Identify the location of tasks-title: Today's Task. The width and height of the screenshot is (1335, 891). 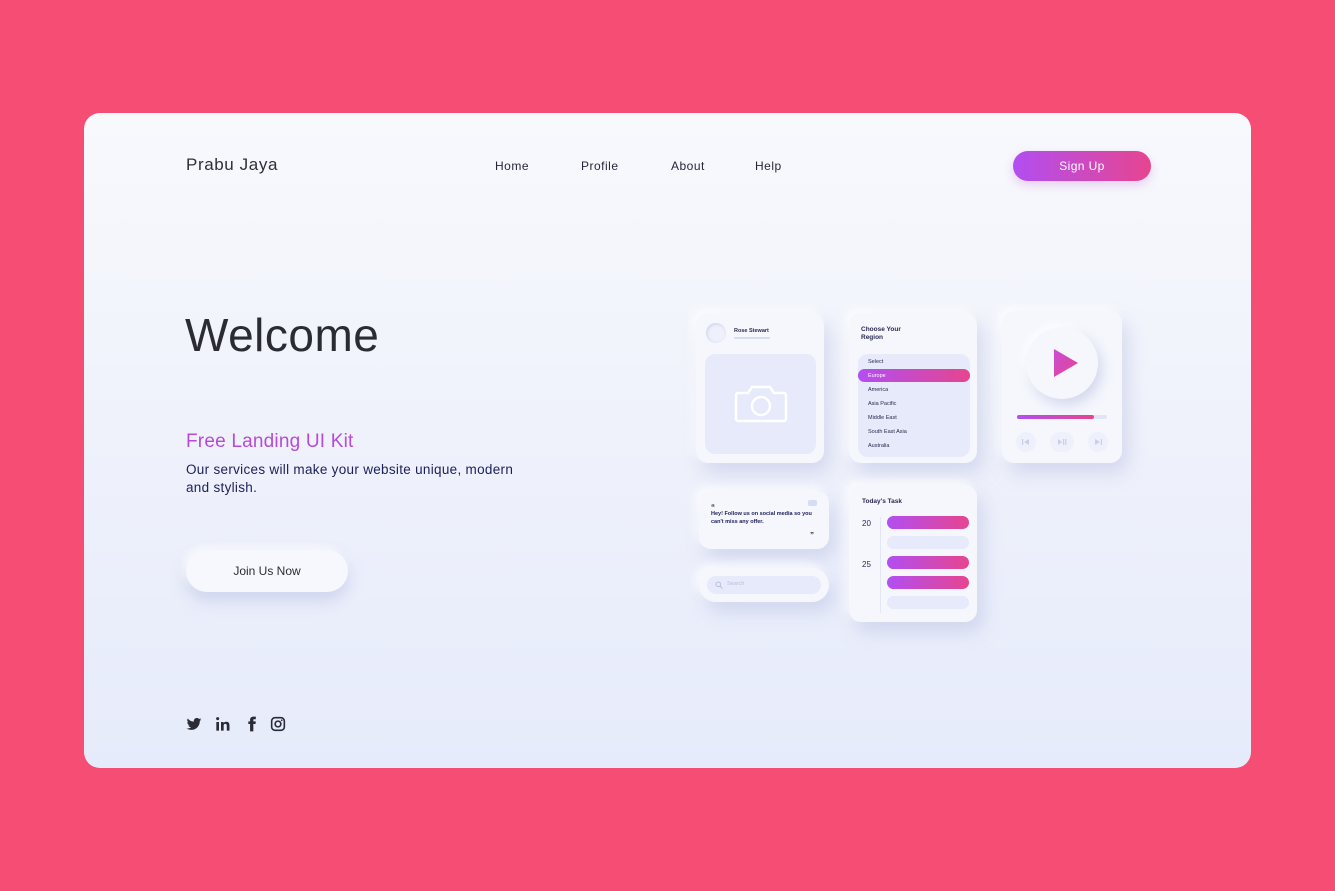
(882, 501).